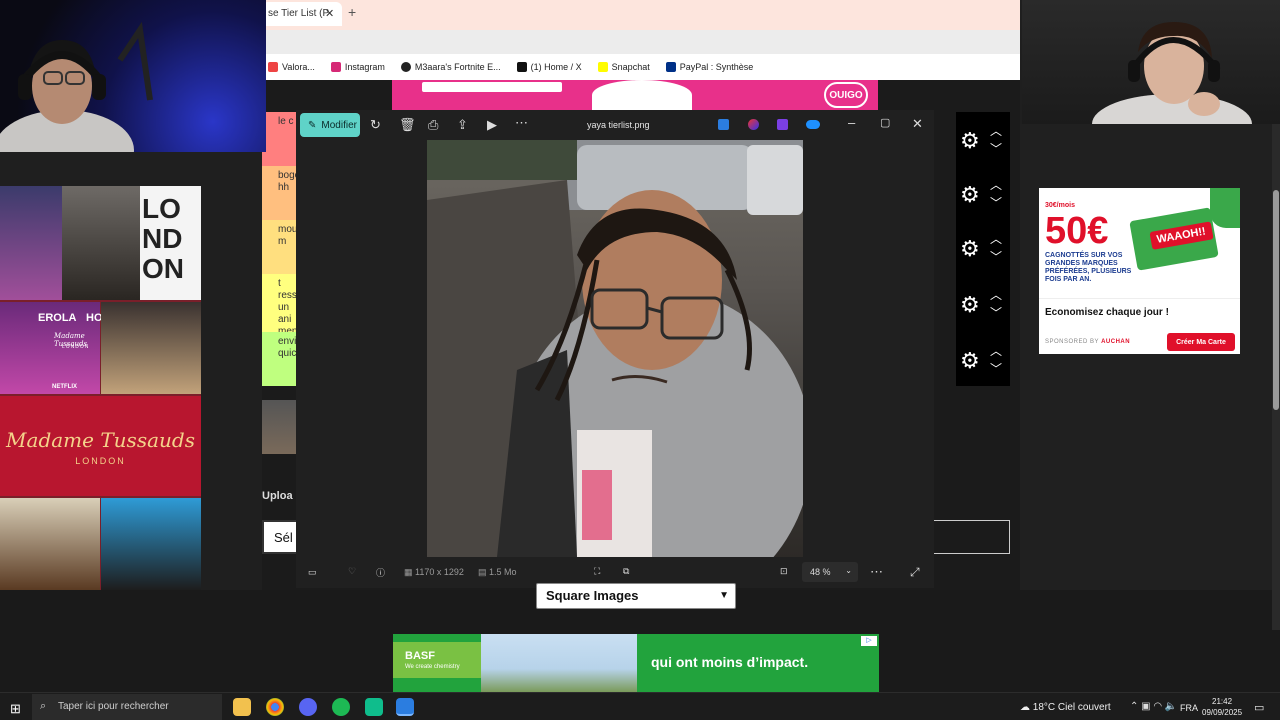 The image size is (1280, 720). What do you see at coordinates (885, 122) in the screenshot?
I see `maximize-icon: ▢` at bounding box center [885, 122].